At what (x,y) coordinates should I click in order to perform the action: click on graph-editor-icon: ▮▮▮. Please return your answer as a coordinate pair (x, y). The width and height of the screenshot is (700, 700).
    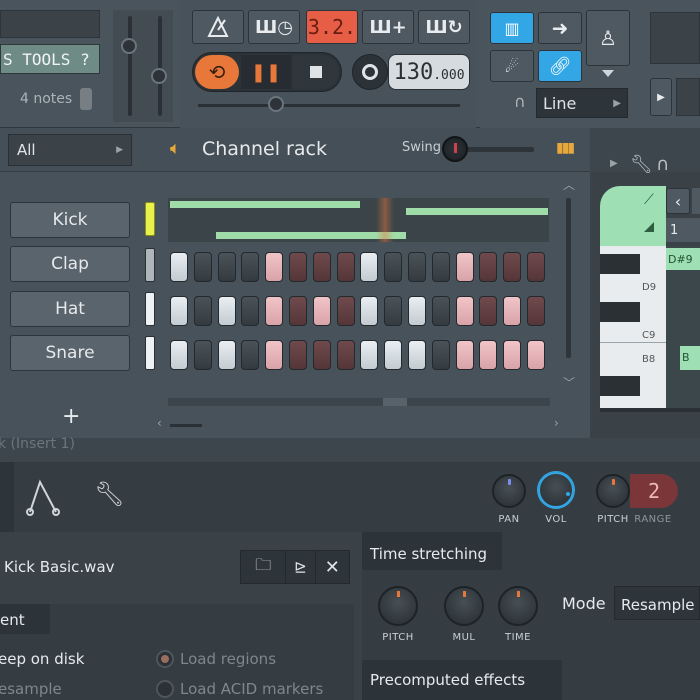
    Looking at the image, I should click on (565, 148).